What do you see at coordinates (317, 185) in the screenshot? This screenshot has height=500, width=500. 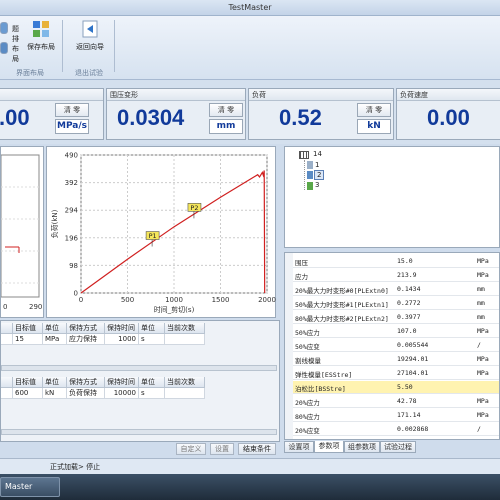 I see `tree-item-3: 3` at bounding box center [317, 185].